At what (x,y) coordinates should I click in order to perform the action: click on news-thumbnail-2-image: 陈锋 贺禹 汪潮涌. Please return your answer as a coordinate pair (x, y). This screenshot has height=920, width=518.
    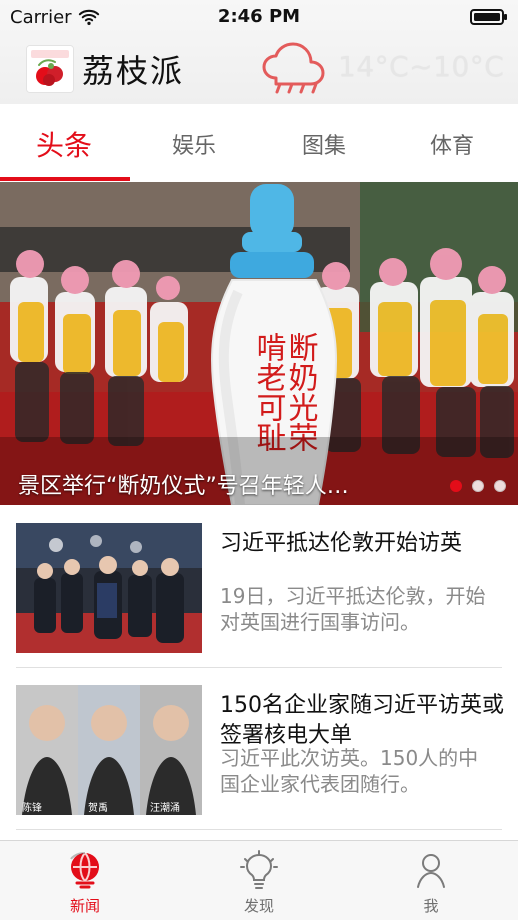
    Looking at the image, I should click on (109, 750).